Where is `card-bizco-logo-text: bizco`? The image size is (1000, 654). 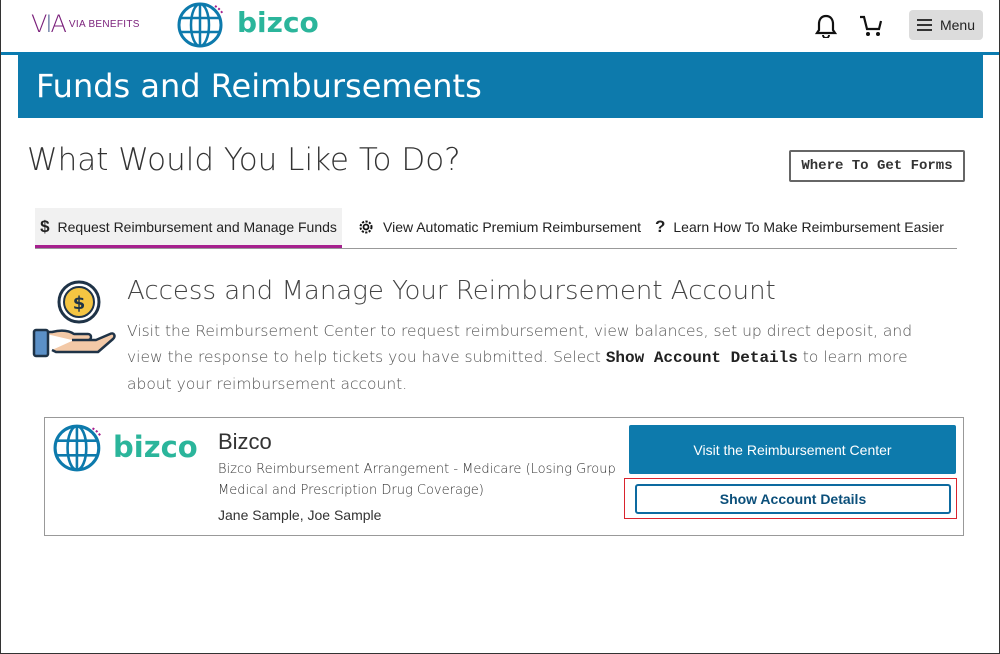 card-bizco-logo-text: bizco is located at coordinates (155, 447).